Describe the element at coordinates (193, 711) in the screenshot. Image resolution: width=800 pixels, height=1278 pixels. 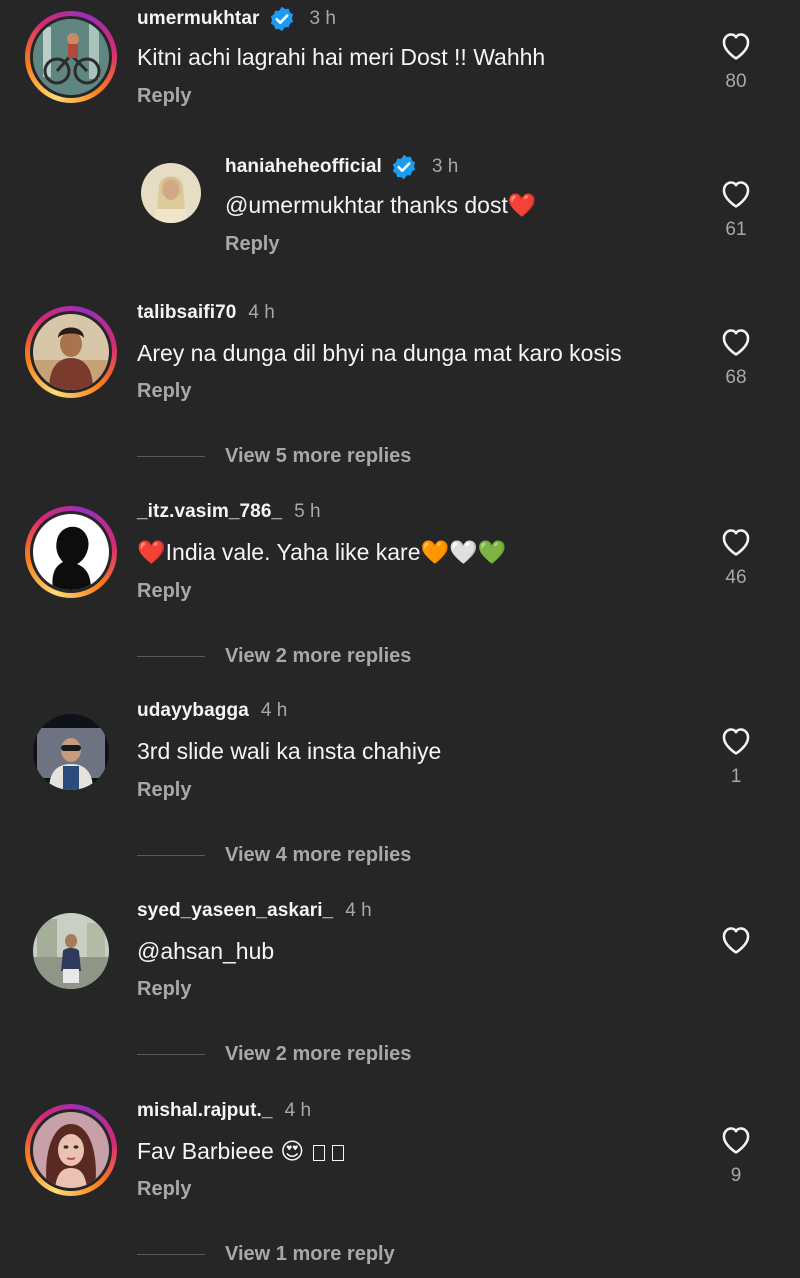
I see `comment-username: udayybagga` at that location.